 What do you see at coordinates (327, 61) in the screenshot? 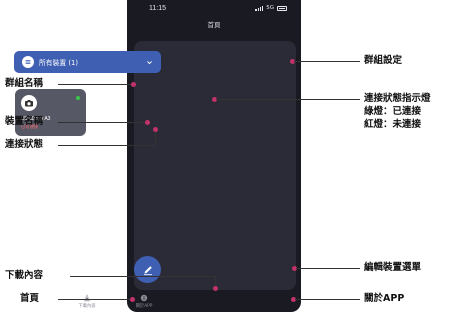
I see `annotation-leader-group-settings` at bounding box center [327, 61].